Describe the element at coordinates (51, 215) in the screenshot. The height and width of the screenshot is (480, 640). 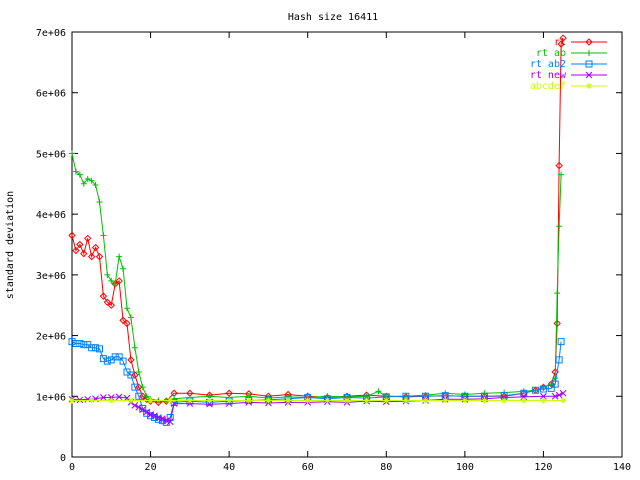
I see `y-tick-label: 4e+06` at that location.